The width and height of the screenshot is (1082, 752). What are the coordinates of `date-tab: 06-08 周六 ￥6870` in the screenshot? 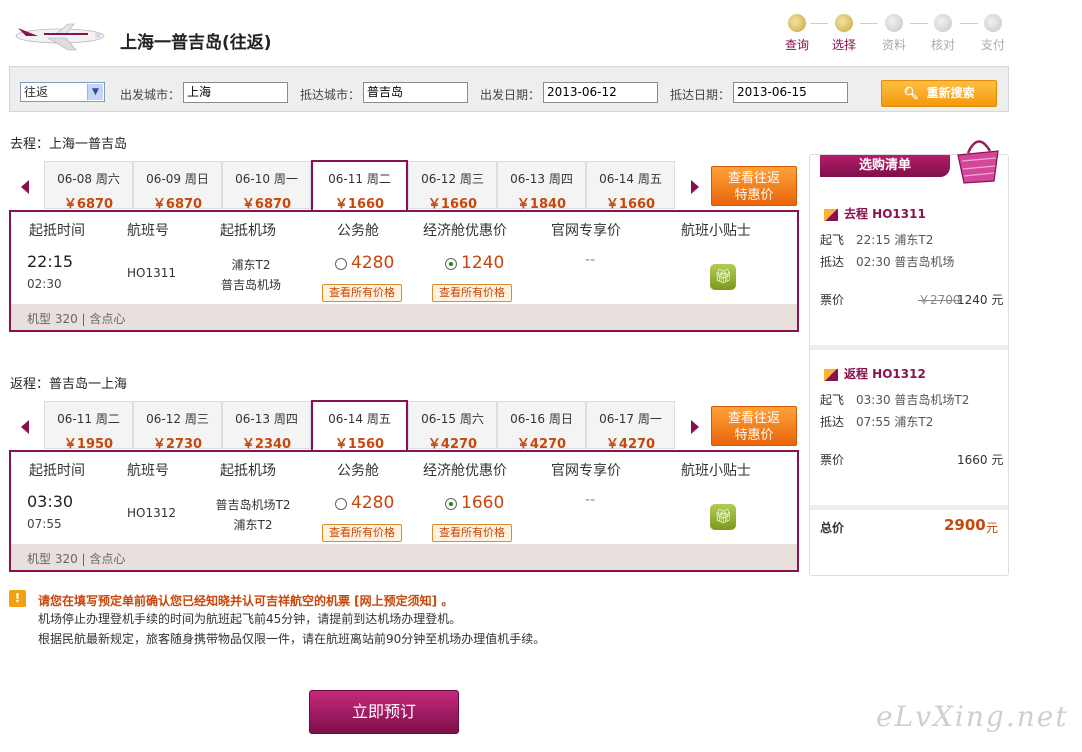 It's located at (88, 186).